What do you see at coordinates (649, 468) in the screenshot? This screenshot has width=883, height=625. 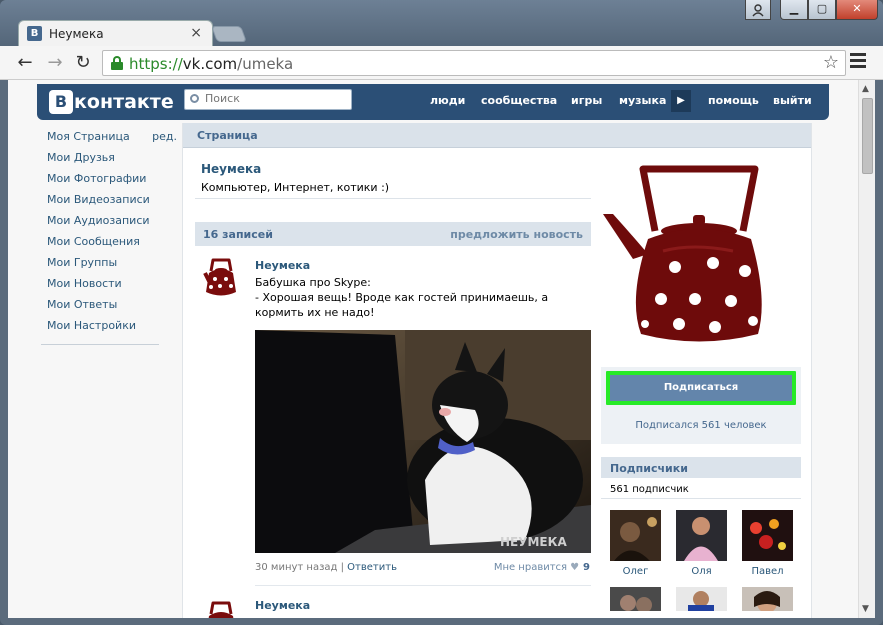 I see `subscribers-title: Подписчики` at bounding box center [649, 468].